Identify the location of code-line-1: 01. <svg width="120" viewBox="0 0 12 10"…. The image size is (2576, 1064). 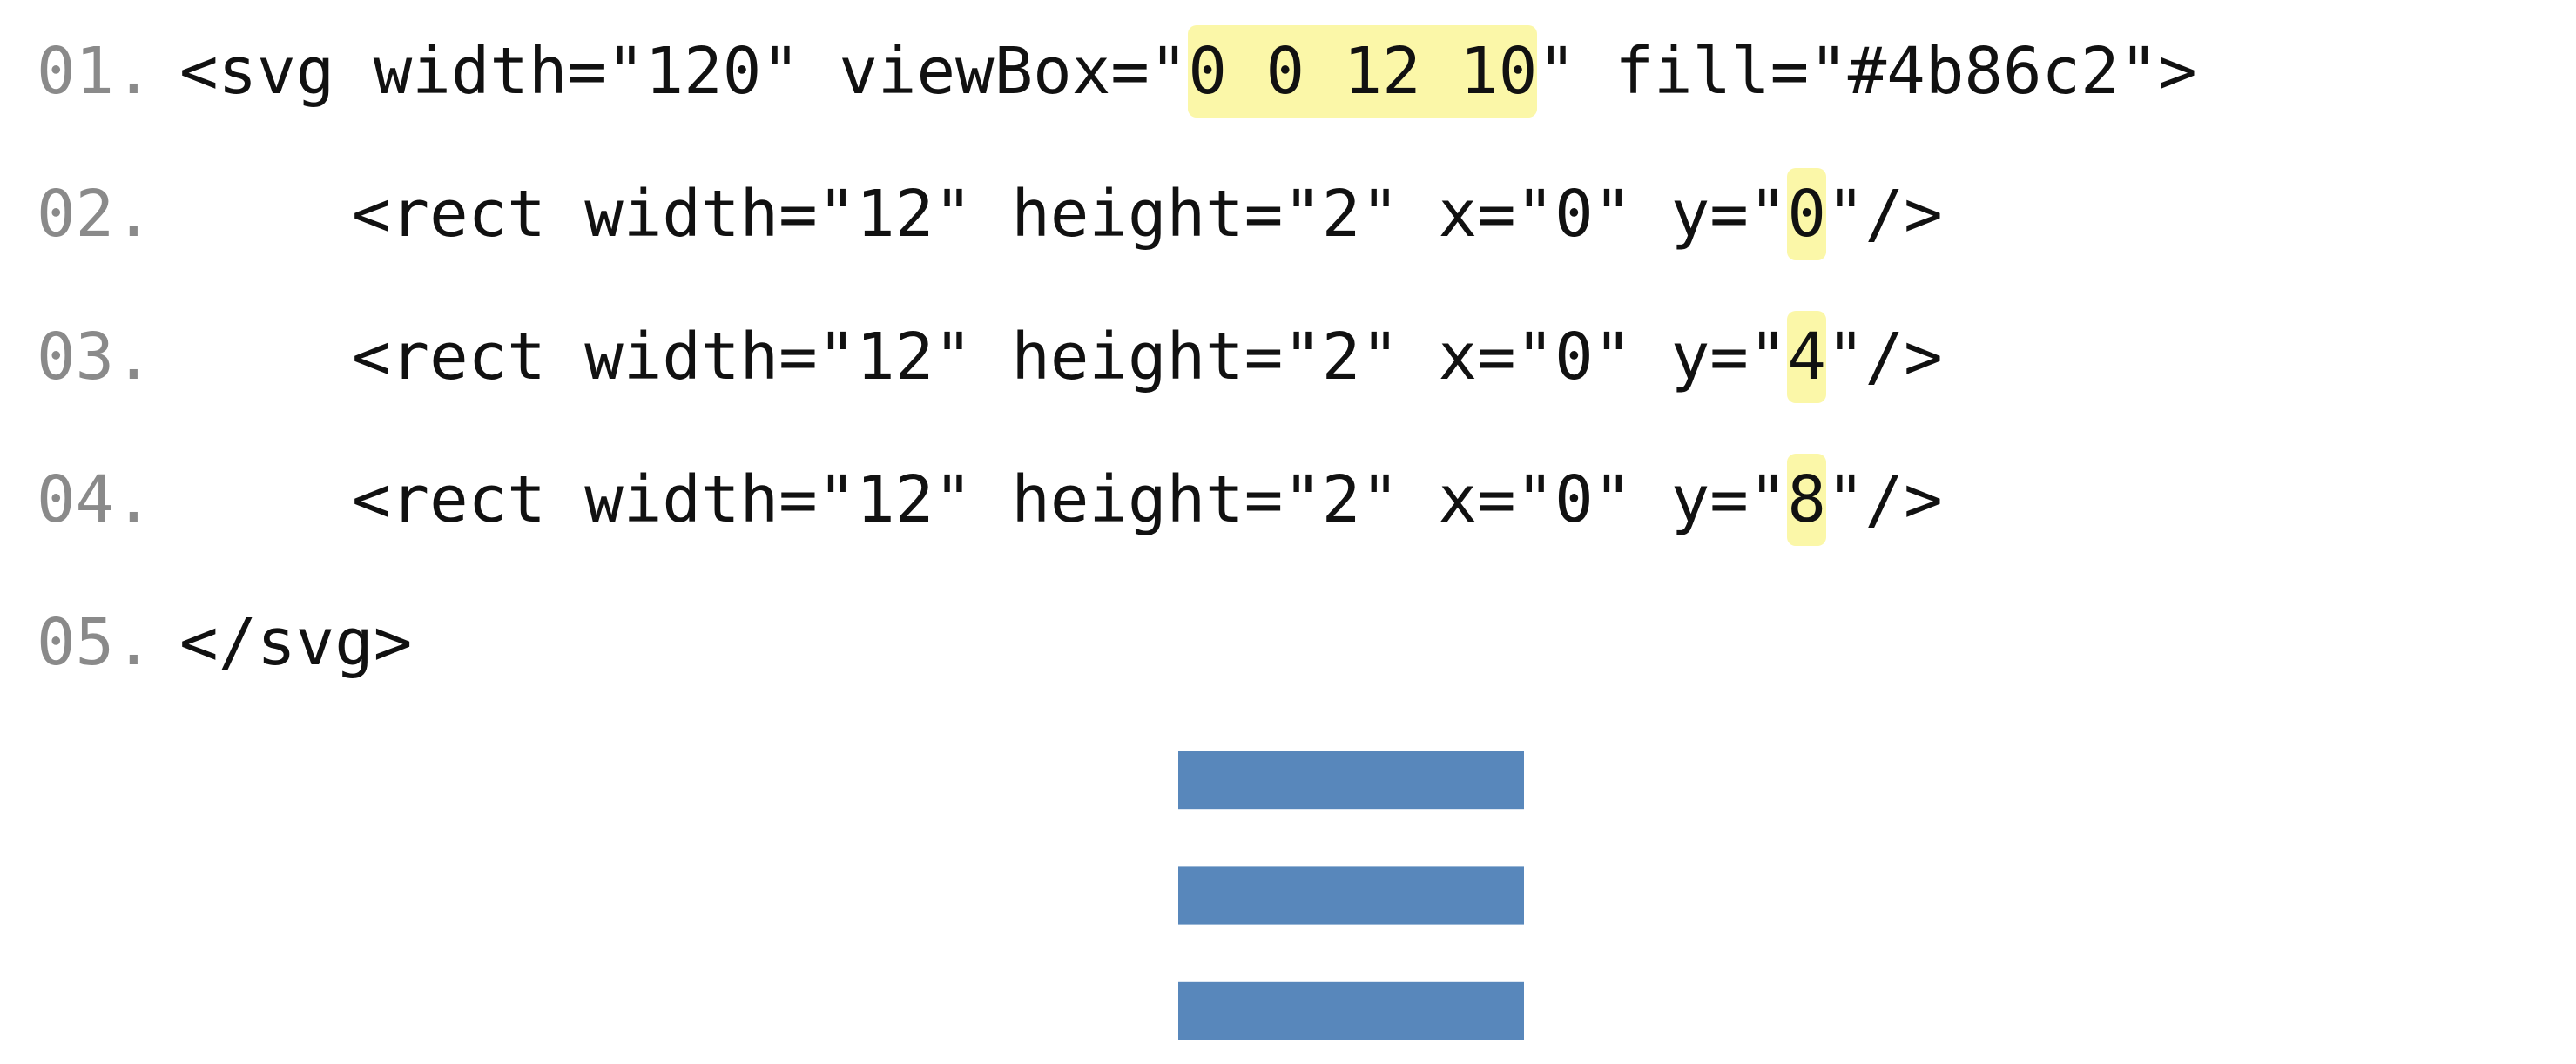
(1291, 71).